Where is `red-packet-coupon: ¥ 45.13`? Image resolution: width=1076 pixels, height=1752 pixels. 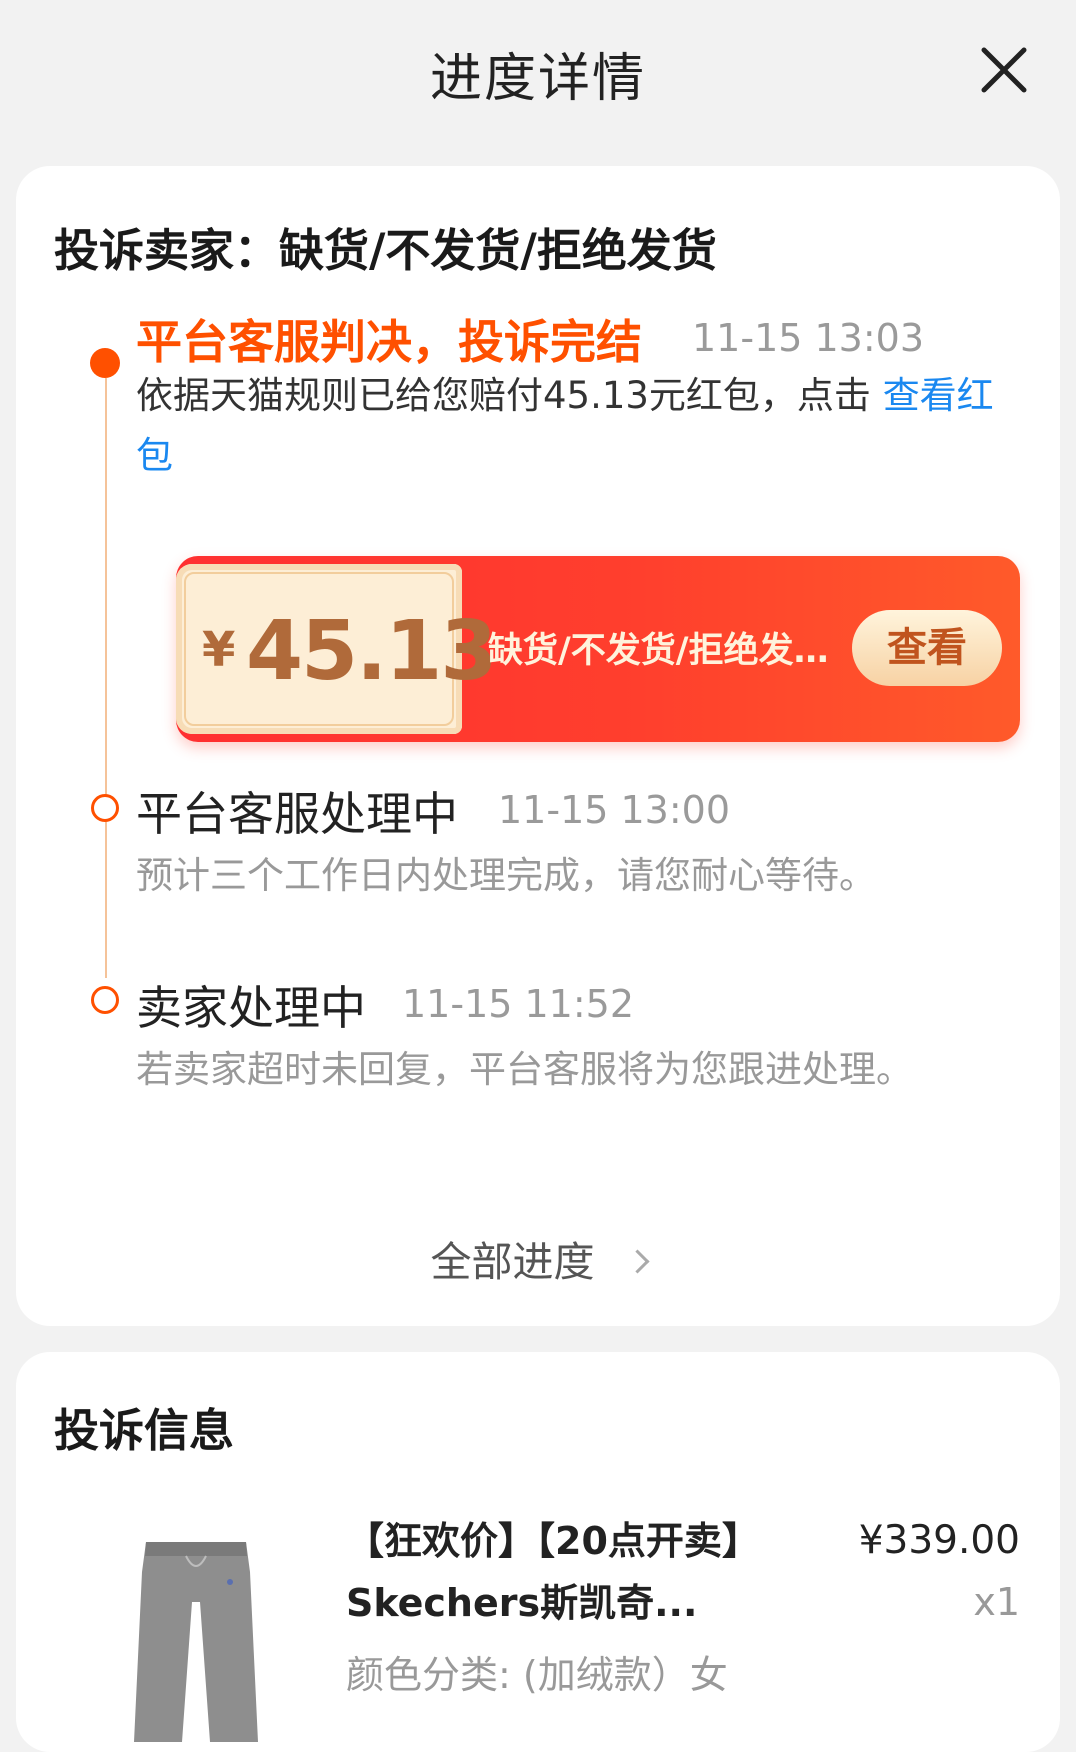
red-packet-coupon: ¥ 45.13 is located at coordinates (336, 649).